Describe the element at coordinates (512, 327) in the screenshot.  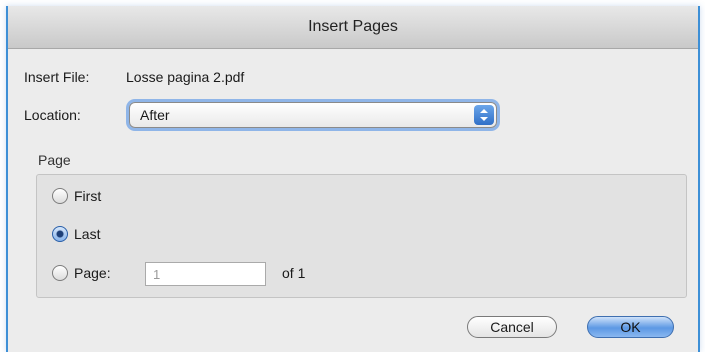
I see `cancel-button: Cancel` at that location.